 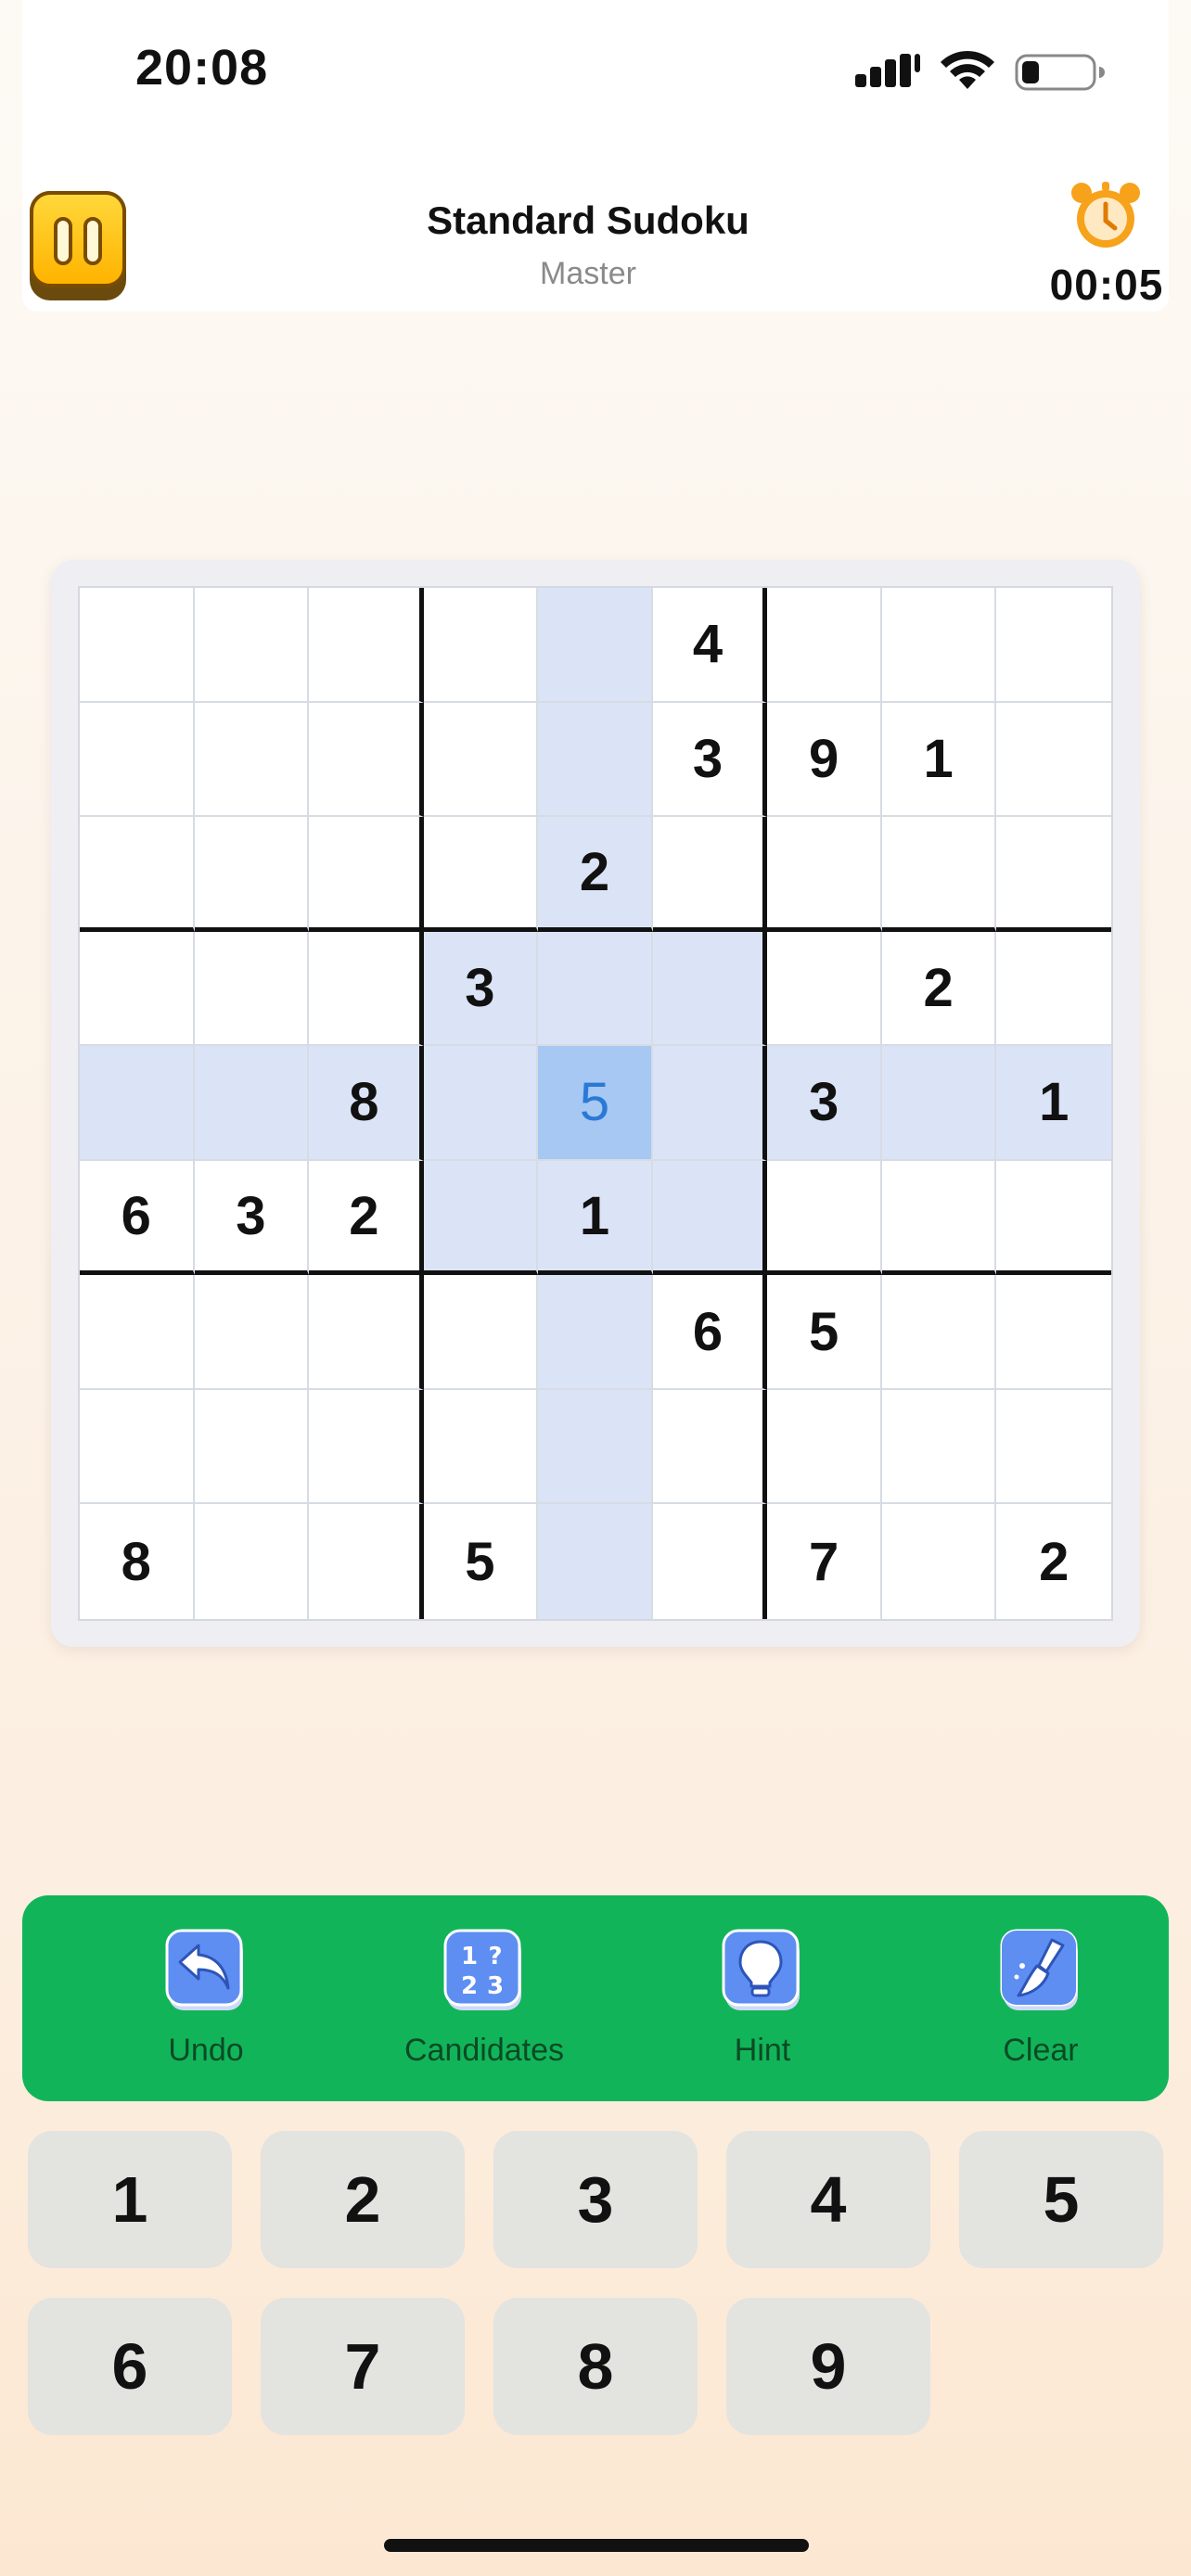 What do you see at coordinates (130, 2199) in the screenshot?
I see `number-key-1: 1` at bounding box center [130, 2199].